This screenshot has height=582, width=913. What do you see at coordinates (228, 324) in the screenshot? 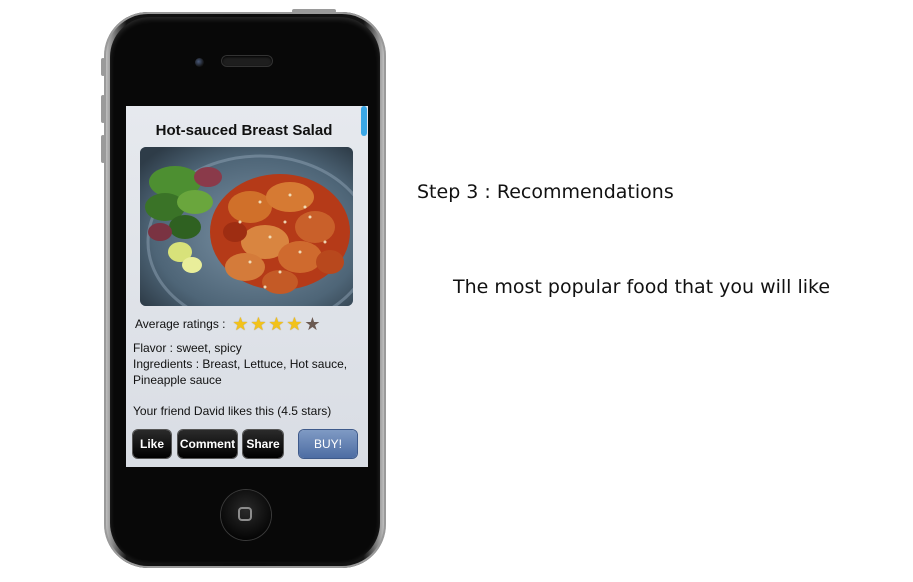
I see `rating-row: Average ratings : ★ ★ ★ ★ ★` at bounding box center [228, 324].